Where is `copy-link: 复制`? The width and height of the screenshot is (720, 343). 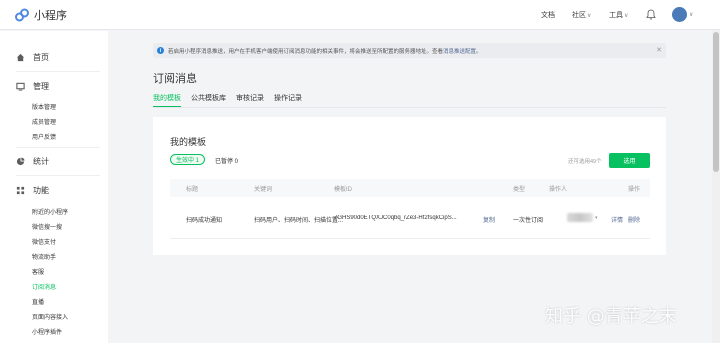 copy-link: 复制 is located at coordinates (489, 219).